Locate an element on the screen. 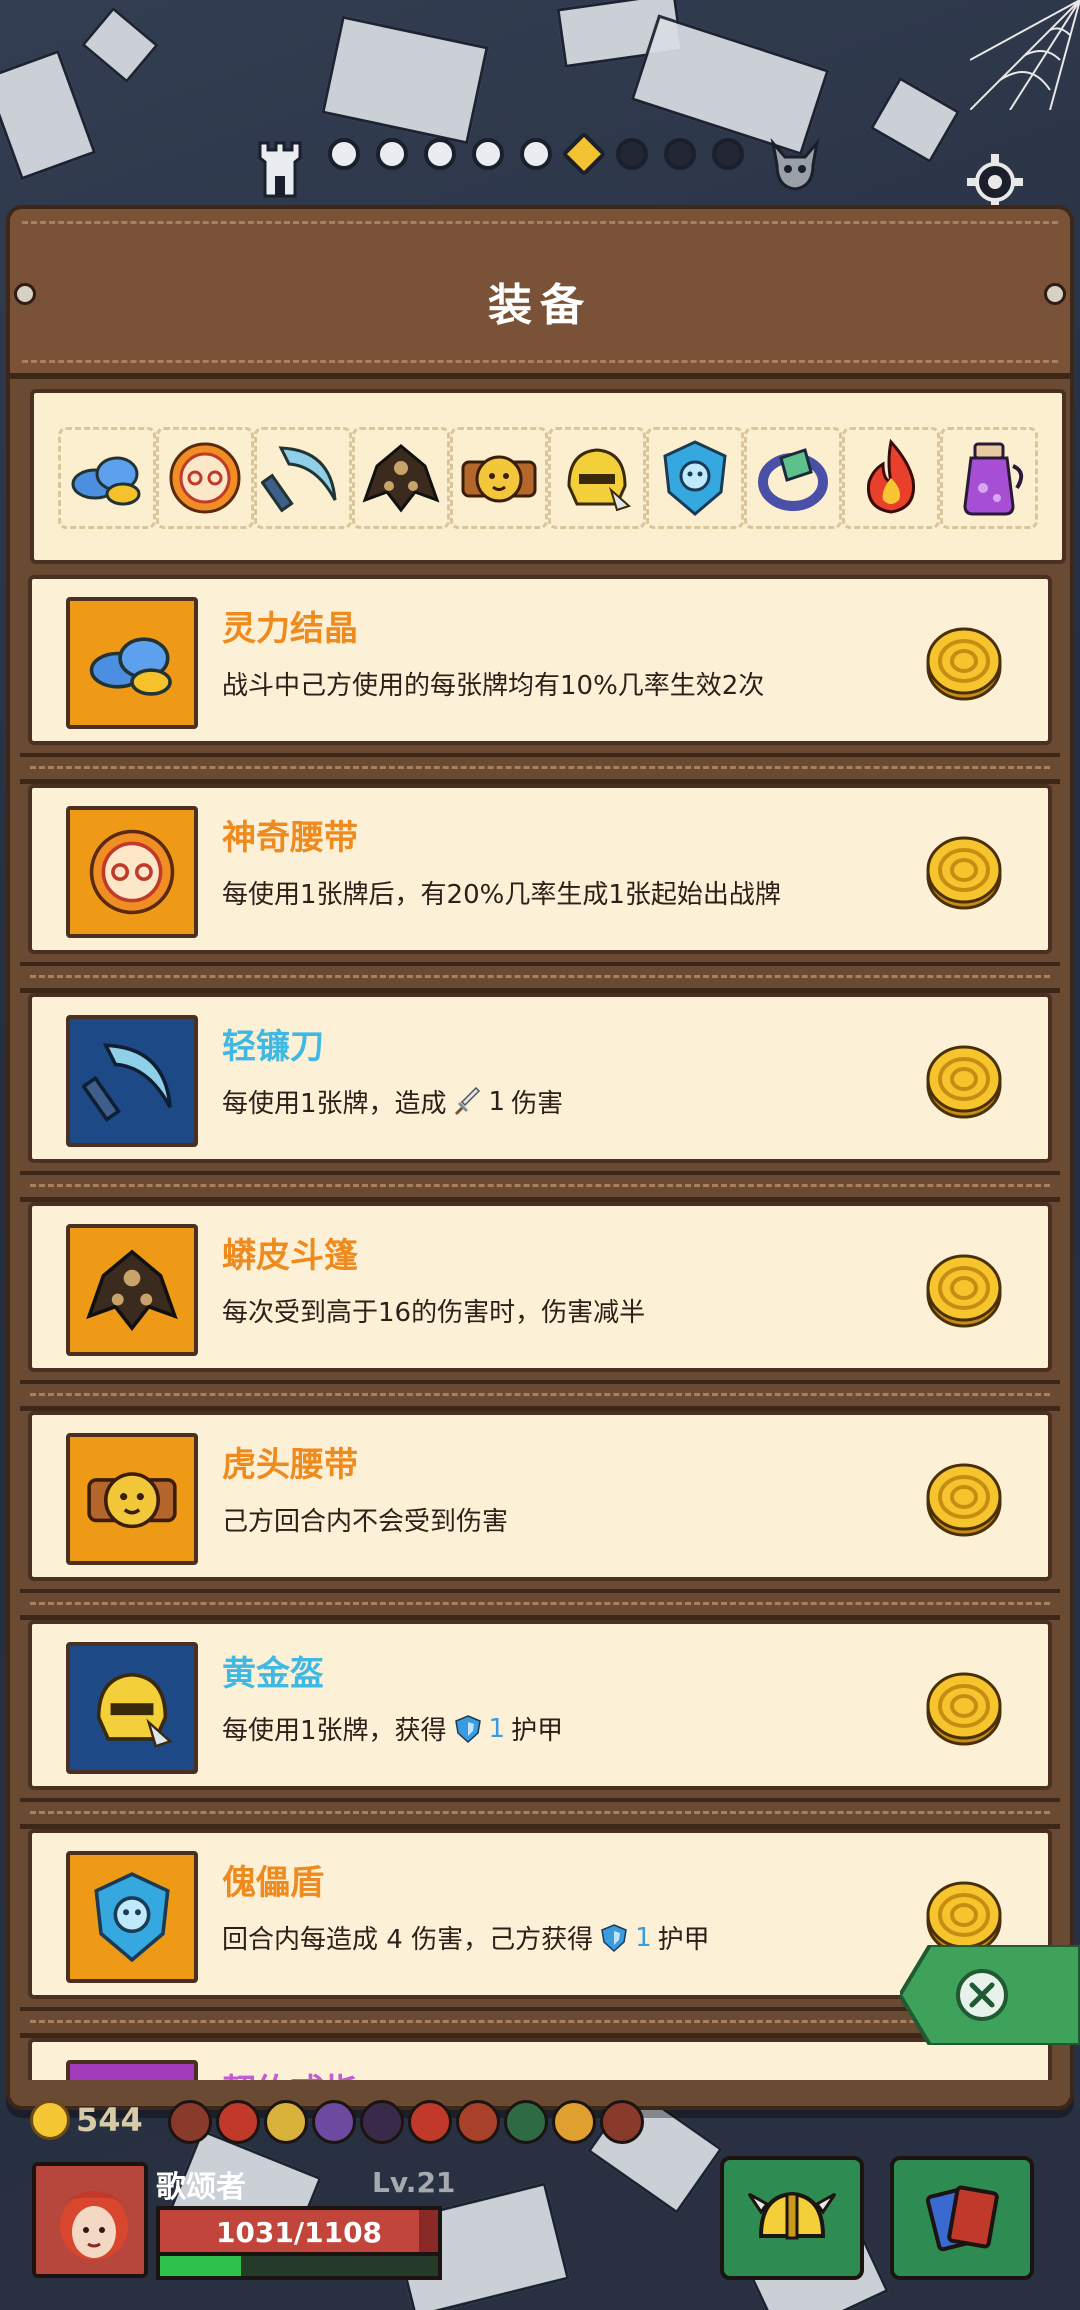 This screenshot has width=1080, height=2310. coin-amount: 544 is located at coordinates (109, 2120).